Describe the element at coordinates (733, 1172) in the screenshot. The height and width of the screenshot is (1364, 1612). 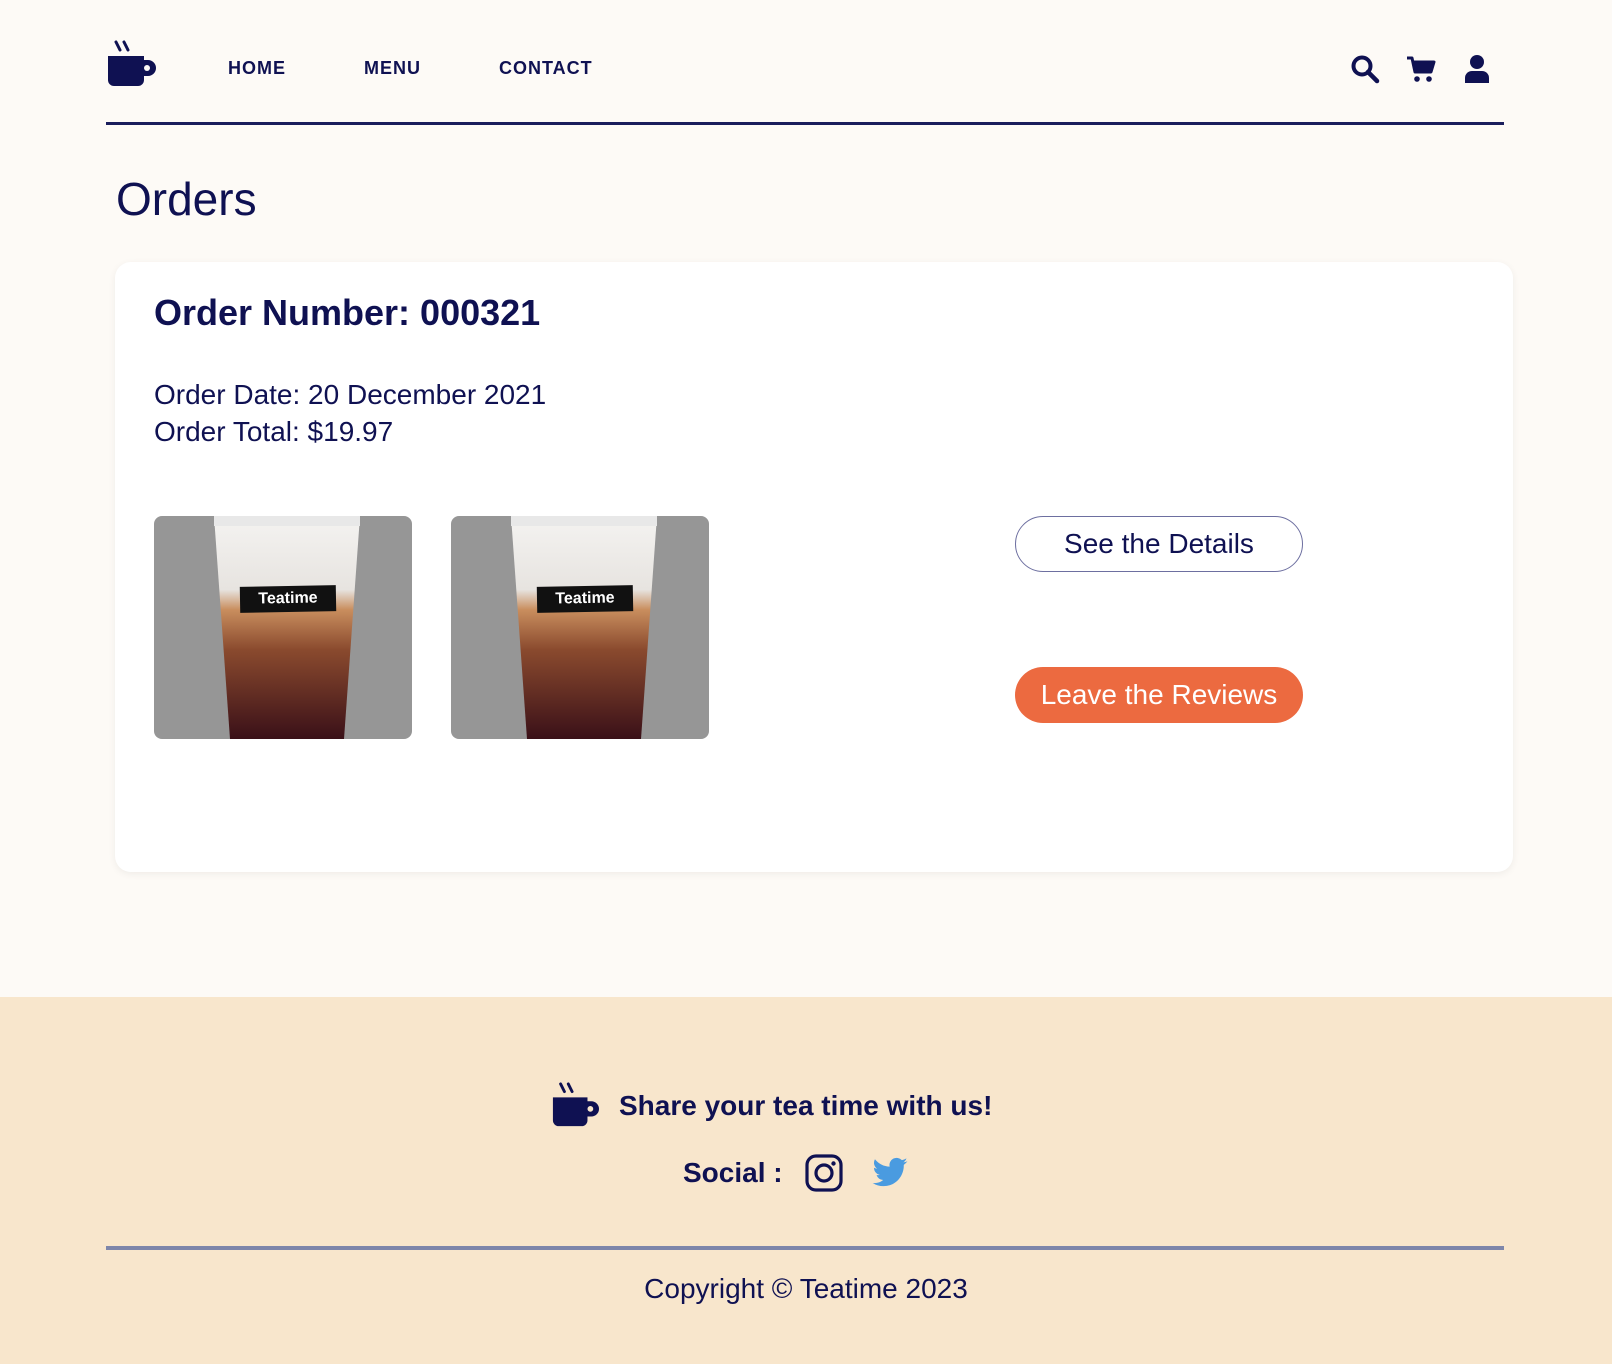
I see `social-label: Social :` at that location.